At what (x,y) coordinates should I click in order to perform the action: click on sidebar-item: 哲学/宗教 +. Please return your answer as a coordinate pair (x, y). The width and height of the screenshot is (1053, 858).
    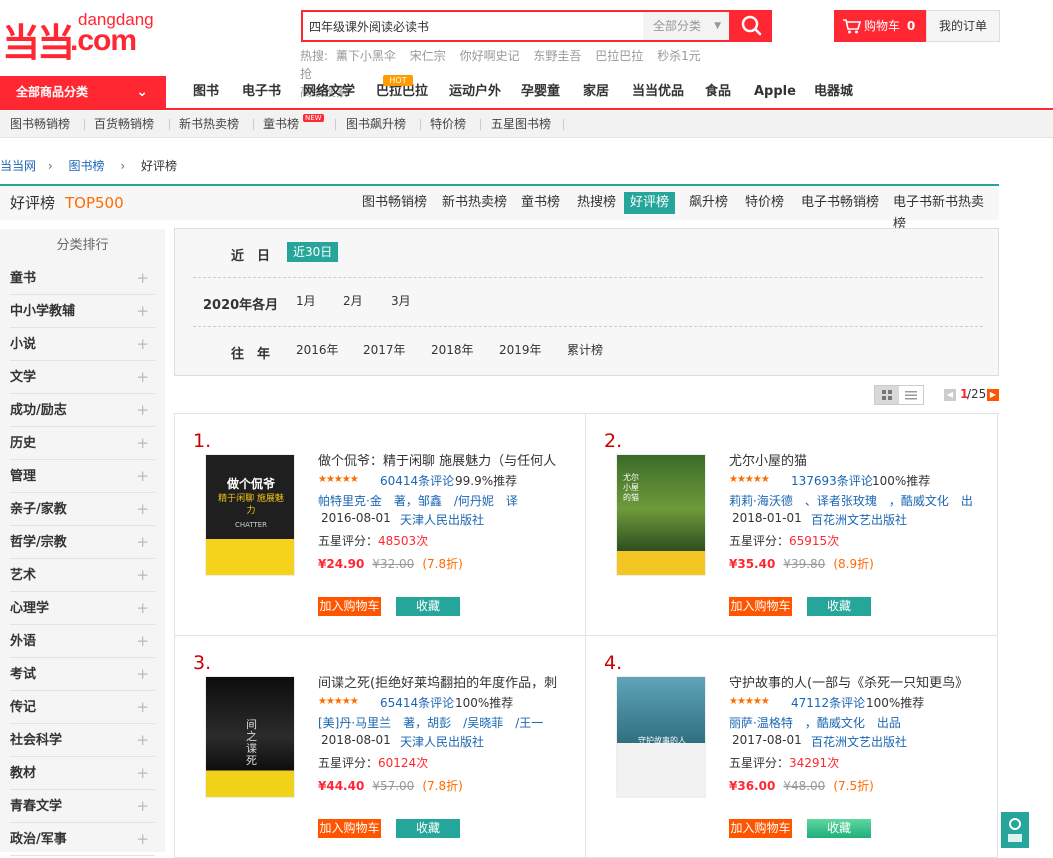
    Looking at the image, I should click on (82, 542).